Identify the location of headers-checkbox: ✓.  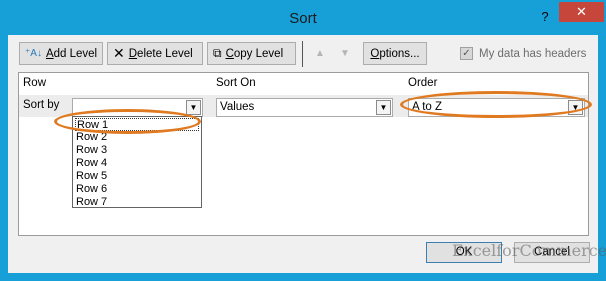
(466, 53).